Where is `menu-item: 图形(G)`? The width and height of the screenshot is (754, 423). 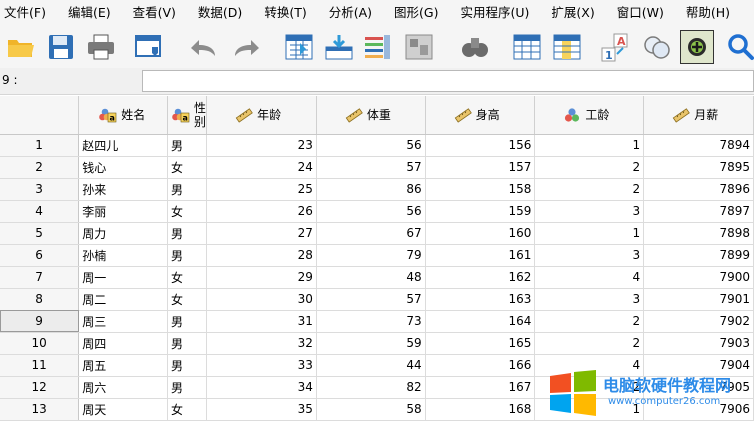
menu-item: 图形(G) is located at coordinates (416, 13).